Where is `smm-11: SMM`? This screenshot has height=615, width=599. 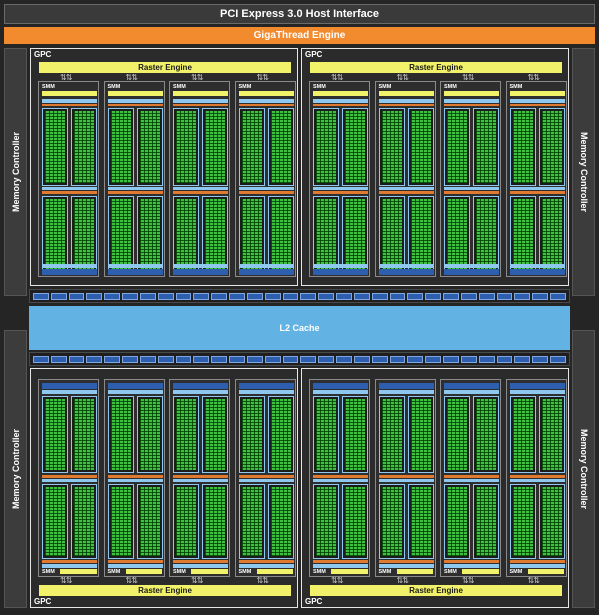
smm-11: SMM is located at coordinates (265, 478).